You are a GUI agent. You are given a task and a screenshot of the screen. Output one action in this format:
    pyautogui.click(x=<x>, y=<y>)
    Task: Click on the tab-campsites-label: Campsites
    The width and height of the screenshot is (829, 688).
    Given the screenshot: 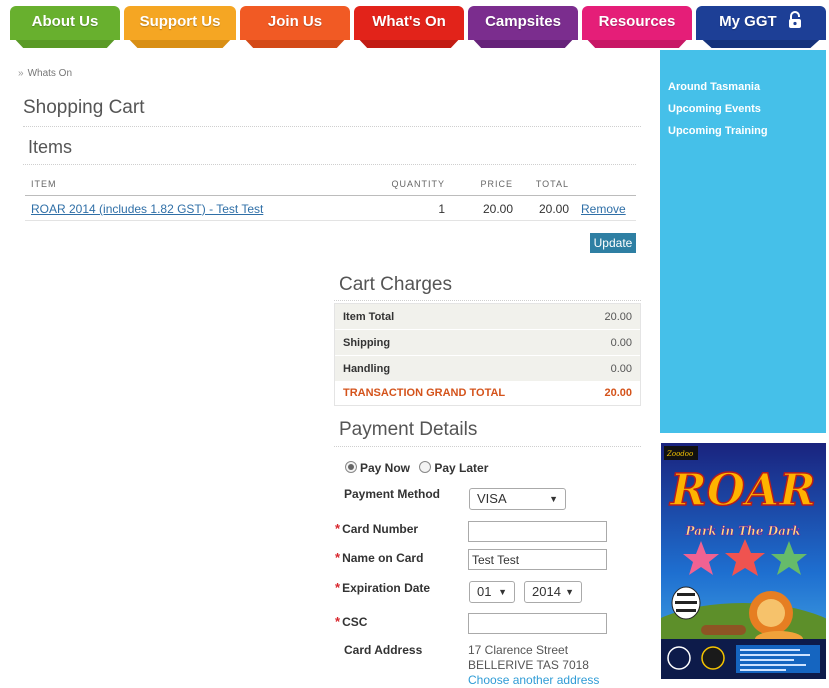 What is the action you would take?
    pyautogui.click(x=523, y=21)
    